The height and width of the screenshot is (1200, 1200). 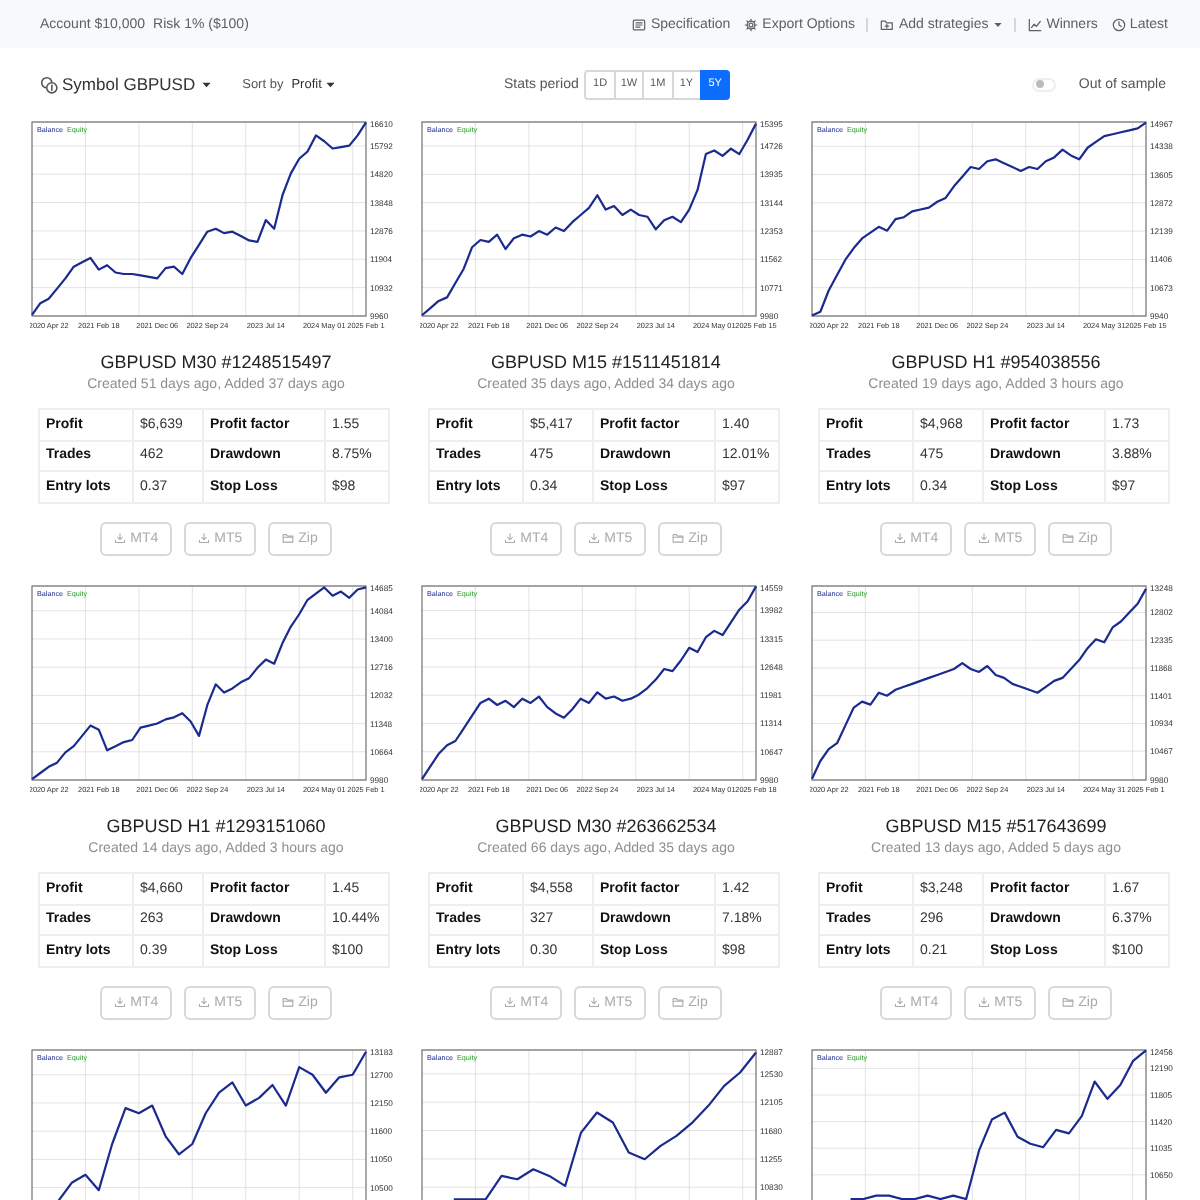 What do you see at coordinates (1035, 24) in the screenshot?
I see `line-chart-icon` at bounding box center [1035, 24].